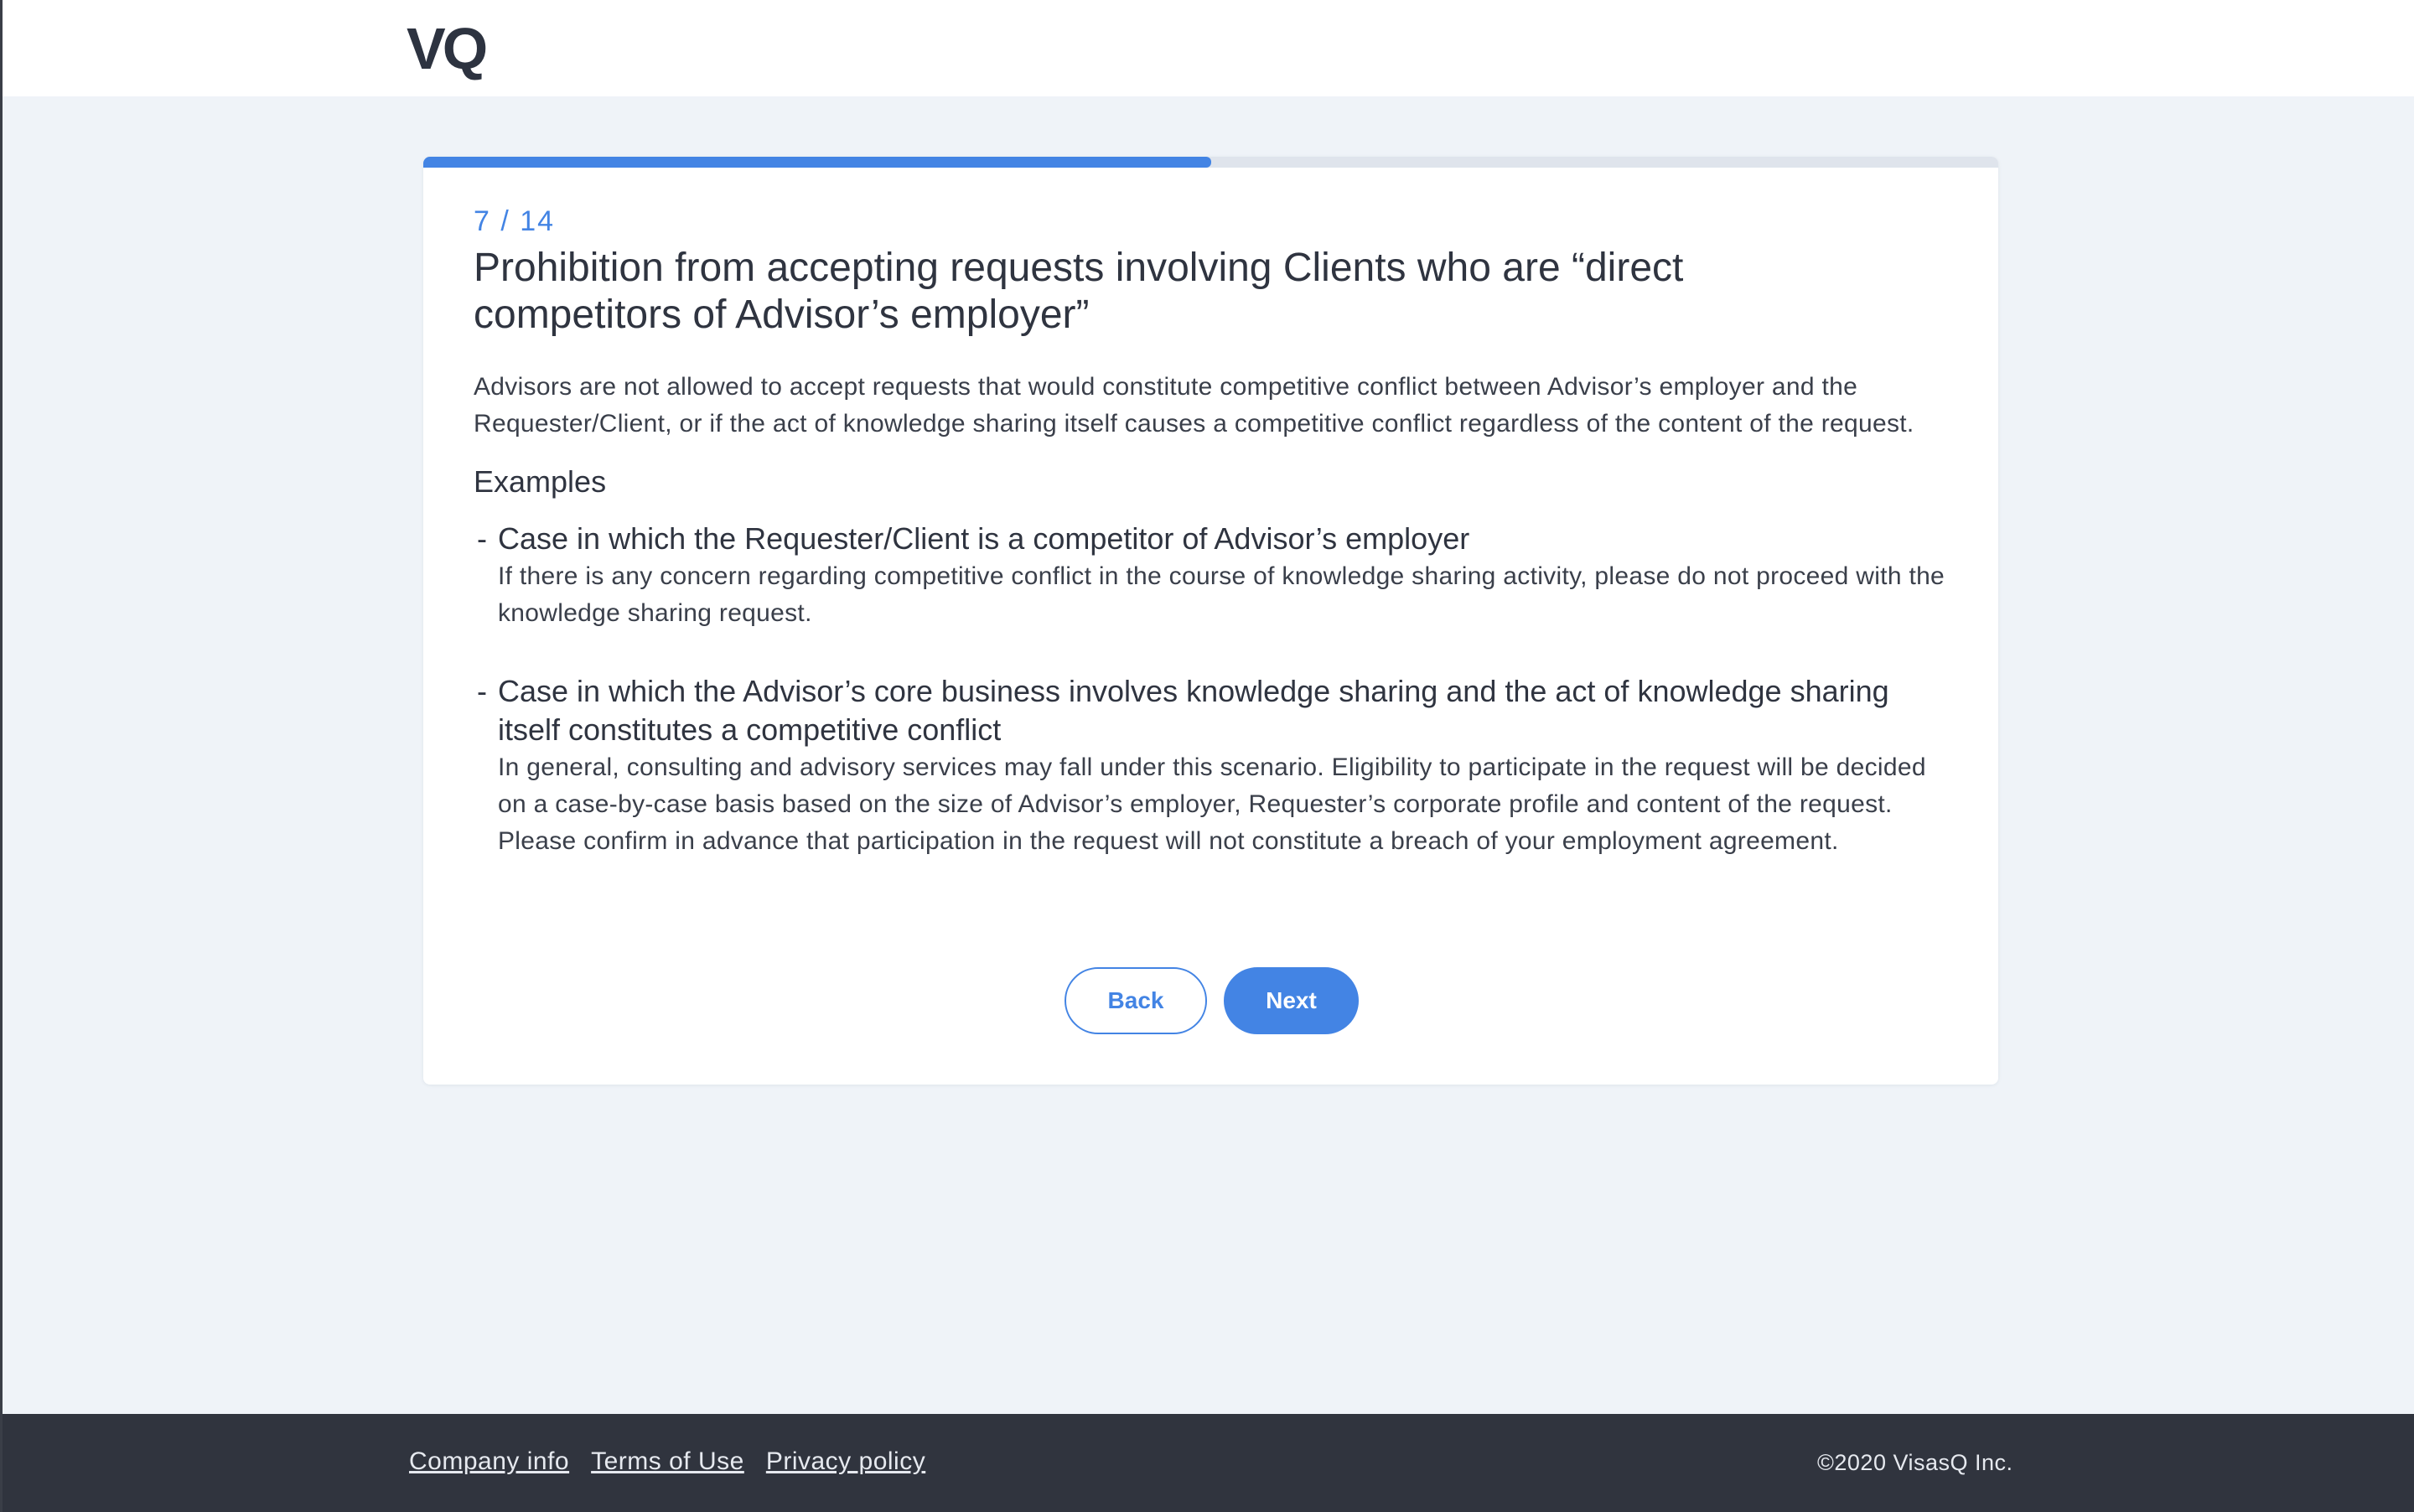  I want to click on terms-of-use-link: Terms of Use, so click(668, 1461).